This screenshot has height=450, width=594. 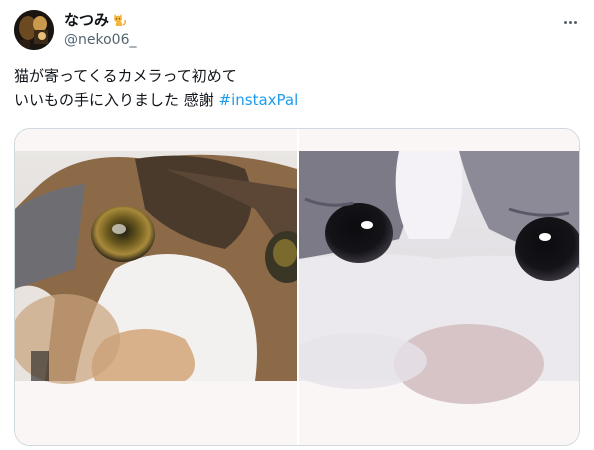 What do you see at coordinates (125, 76) in the screenshot?
I see `tweet-line-1: 猫が寄ってくるカメラって初めて` at bounding box center [125, 76].